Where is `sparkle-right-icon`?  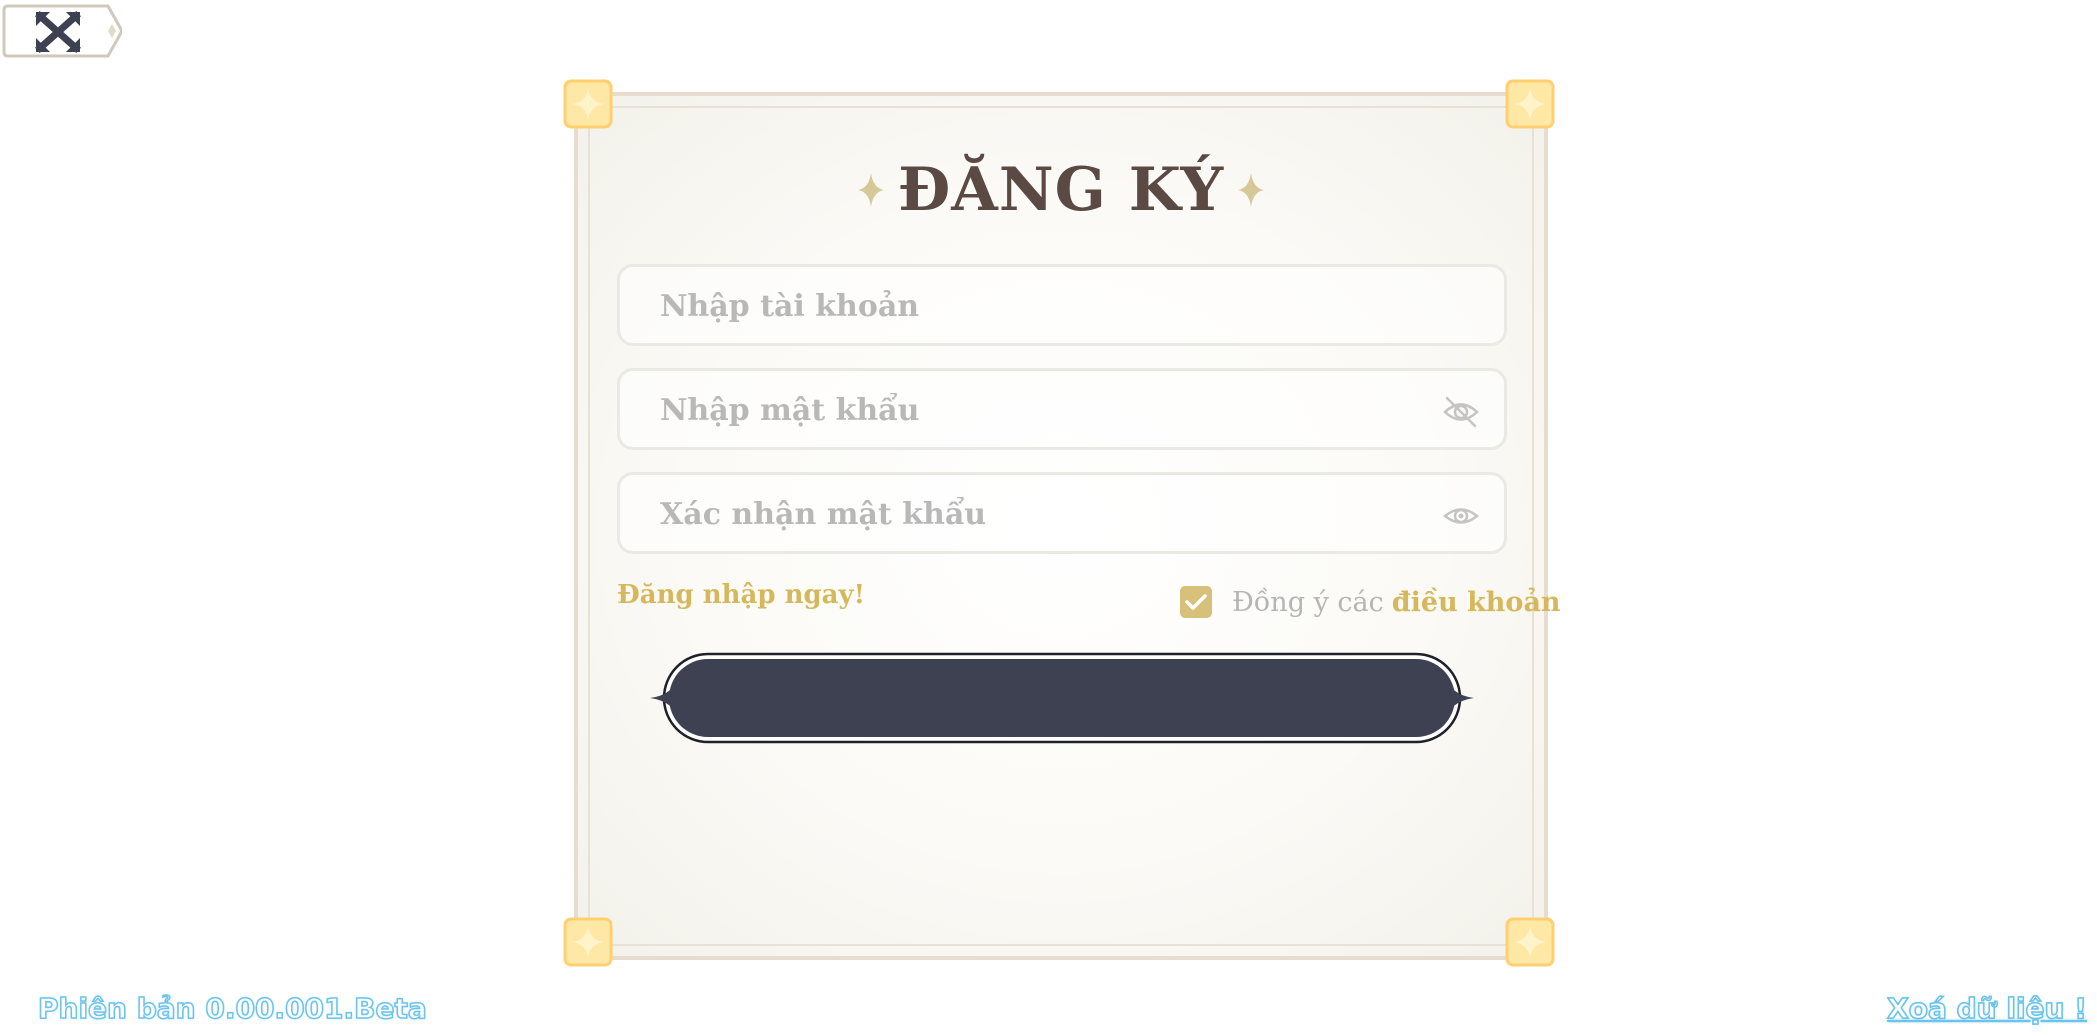 sparkle-right-icon is located at coordinates (1251, 190).